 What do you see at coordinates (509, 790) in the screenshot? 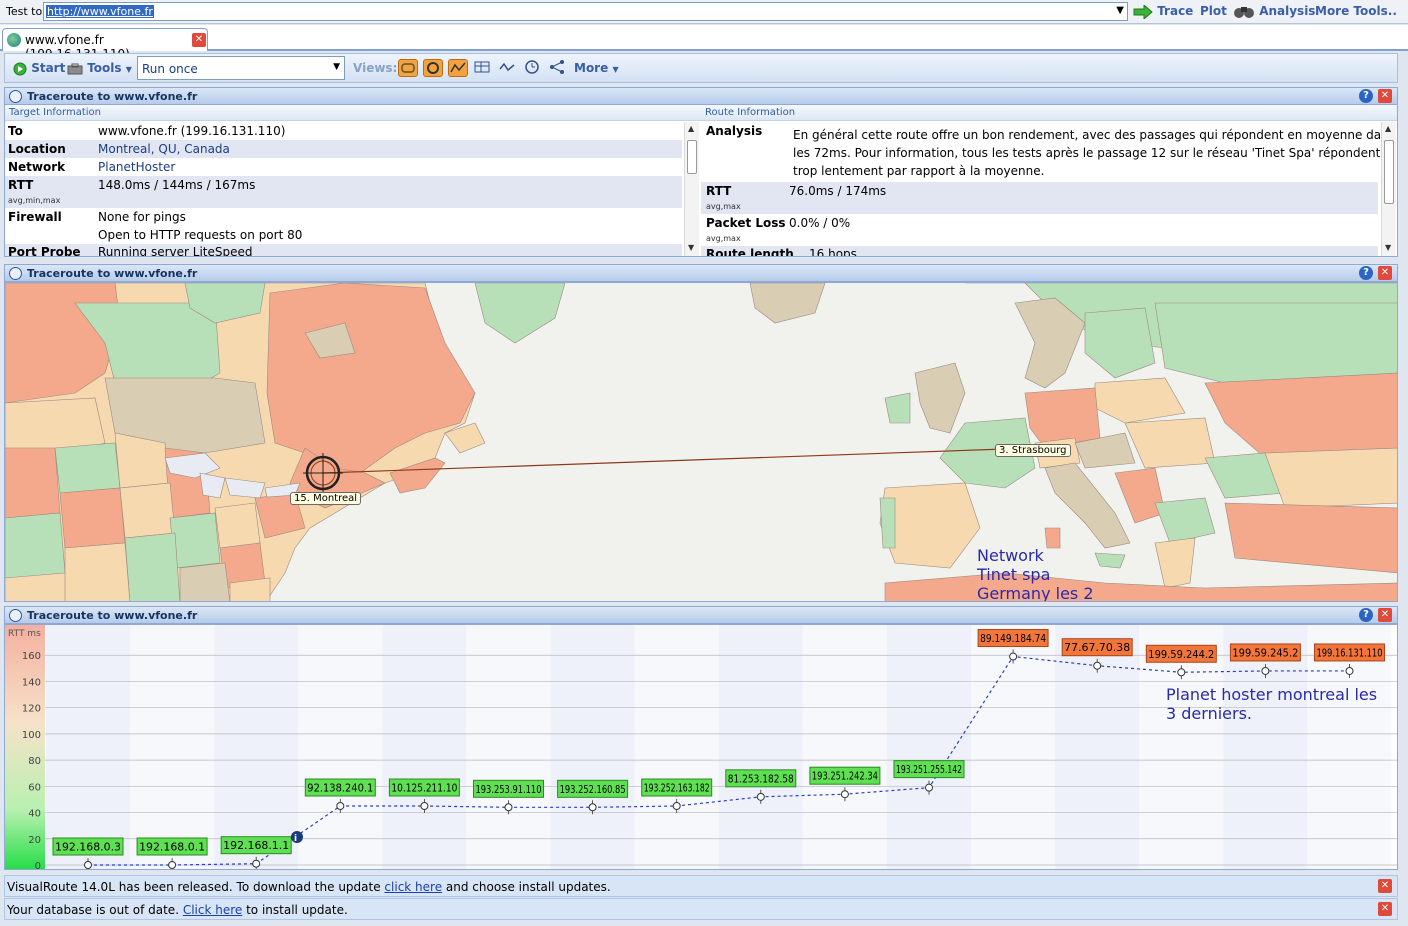
I see `hop-ip-label: 193.253.91.110` at bounding box center [509, 790].